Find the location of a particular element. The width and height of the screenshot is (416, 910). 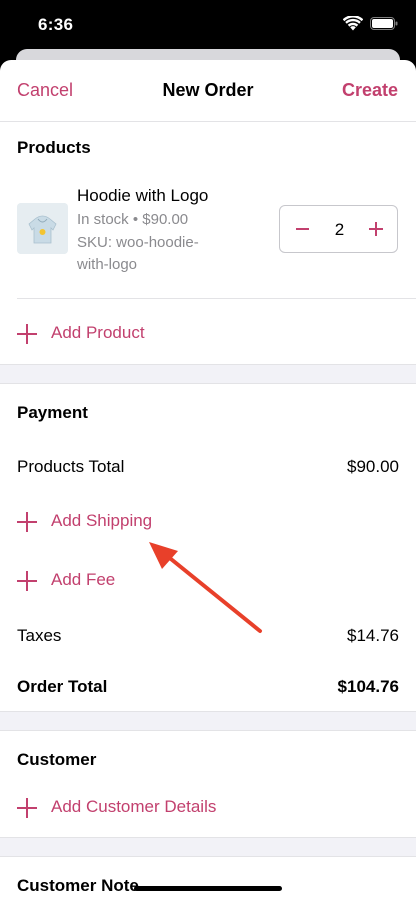

payment-section-title: Payment is located at coordinates (52, 412).